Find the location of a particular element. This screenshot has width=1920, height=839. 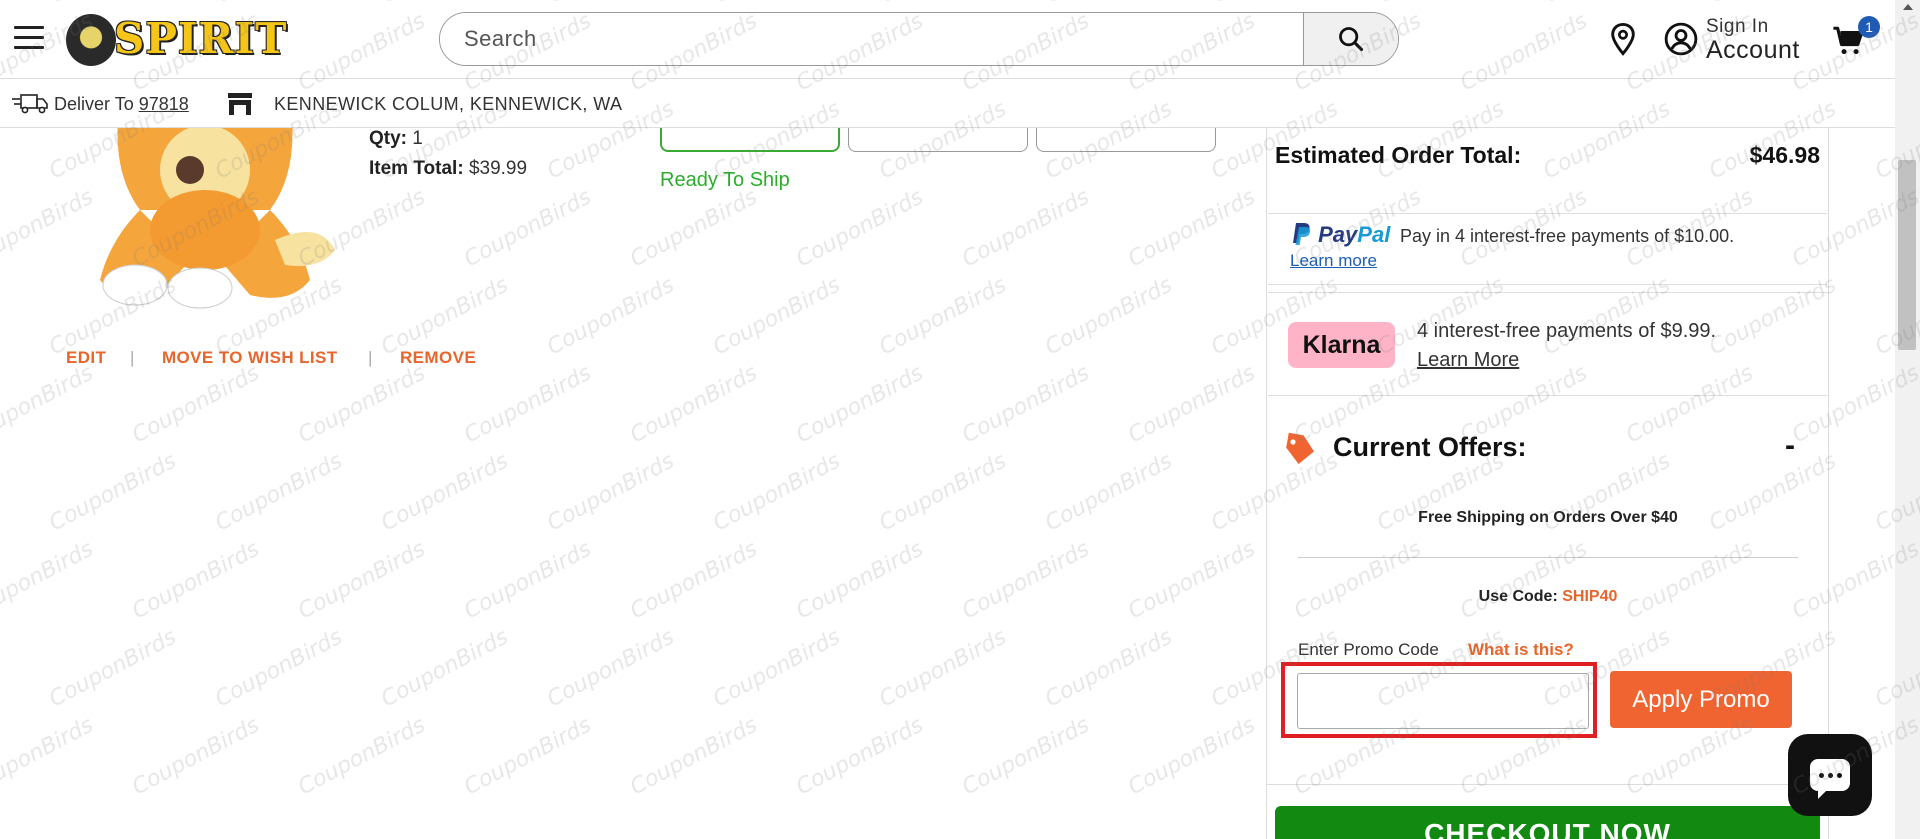

offer-free-shipping: Free Shipping on Orders Over $40 is located at coordinates (1548, 517).